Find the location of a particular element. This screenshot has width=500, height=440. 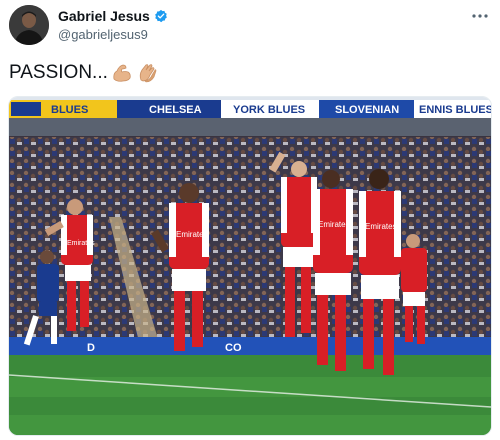

shirt-sponsor-1: Emirates is located at coordinates (81, 243).